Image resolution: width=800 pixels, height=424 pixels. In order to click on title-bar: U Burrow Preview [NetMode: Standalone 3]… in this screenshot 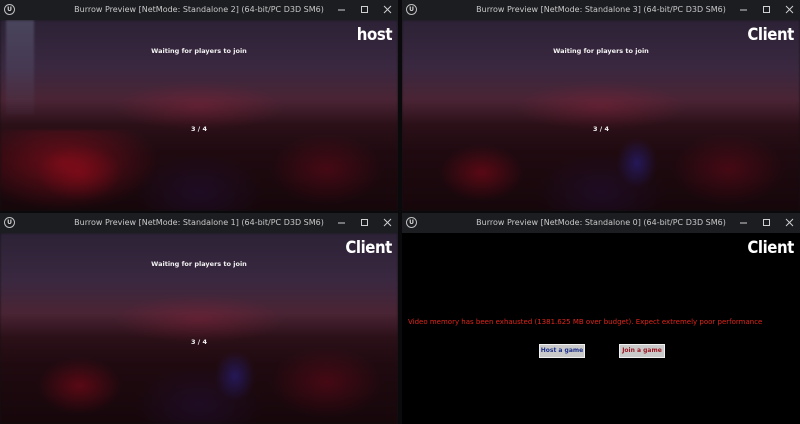, I will do `click(601, 10)`.